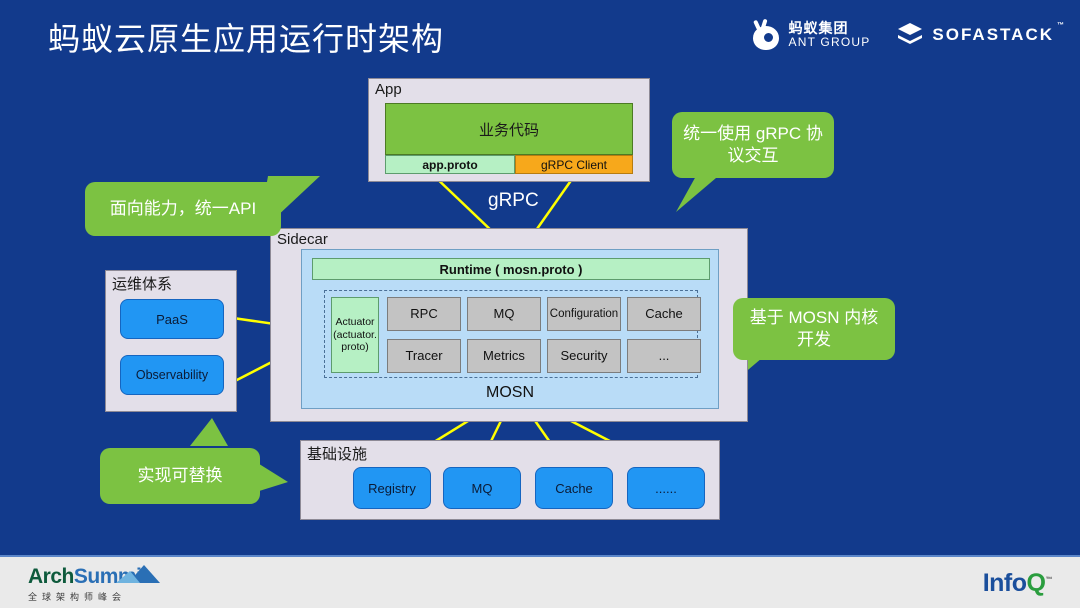 This screenshot has width=1080, height=608. I want to click on infra-item-mq: MQ, so click(482, 488).